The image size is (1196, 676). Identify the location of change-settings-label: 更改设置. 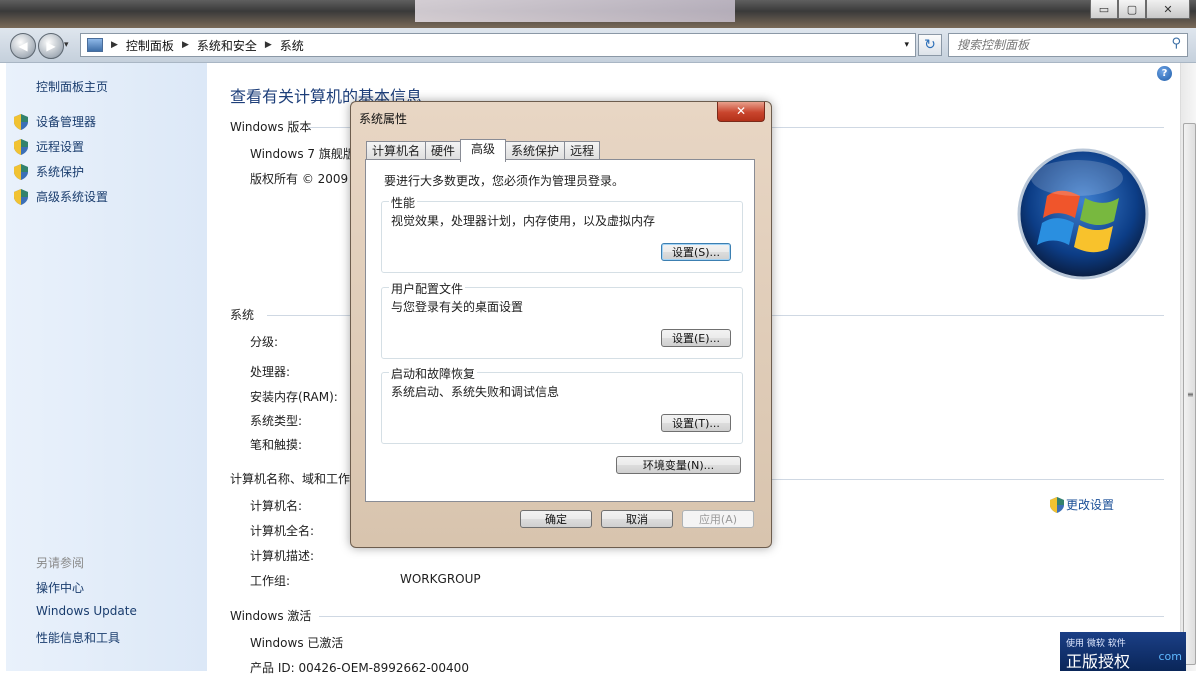
(1090, 505).